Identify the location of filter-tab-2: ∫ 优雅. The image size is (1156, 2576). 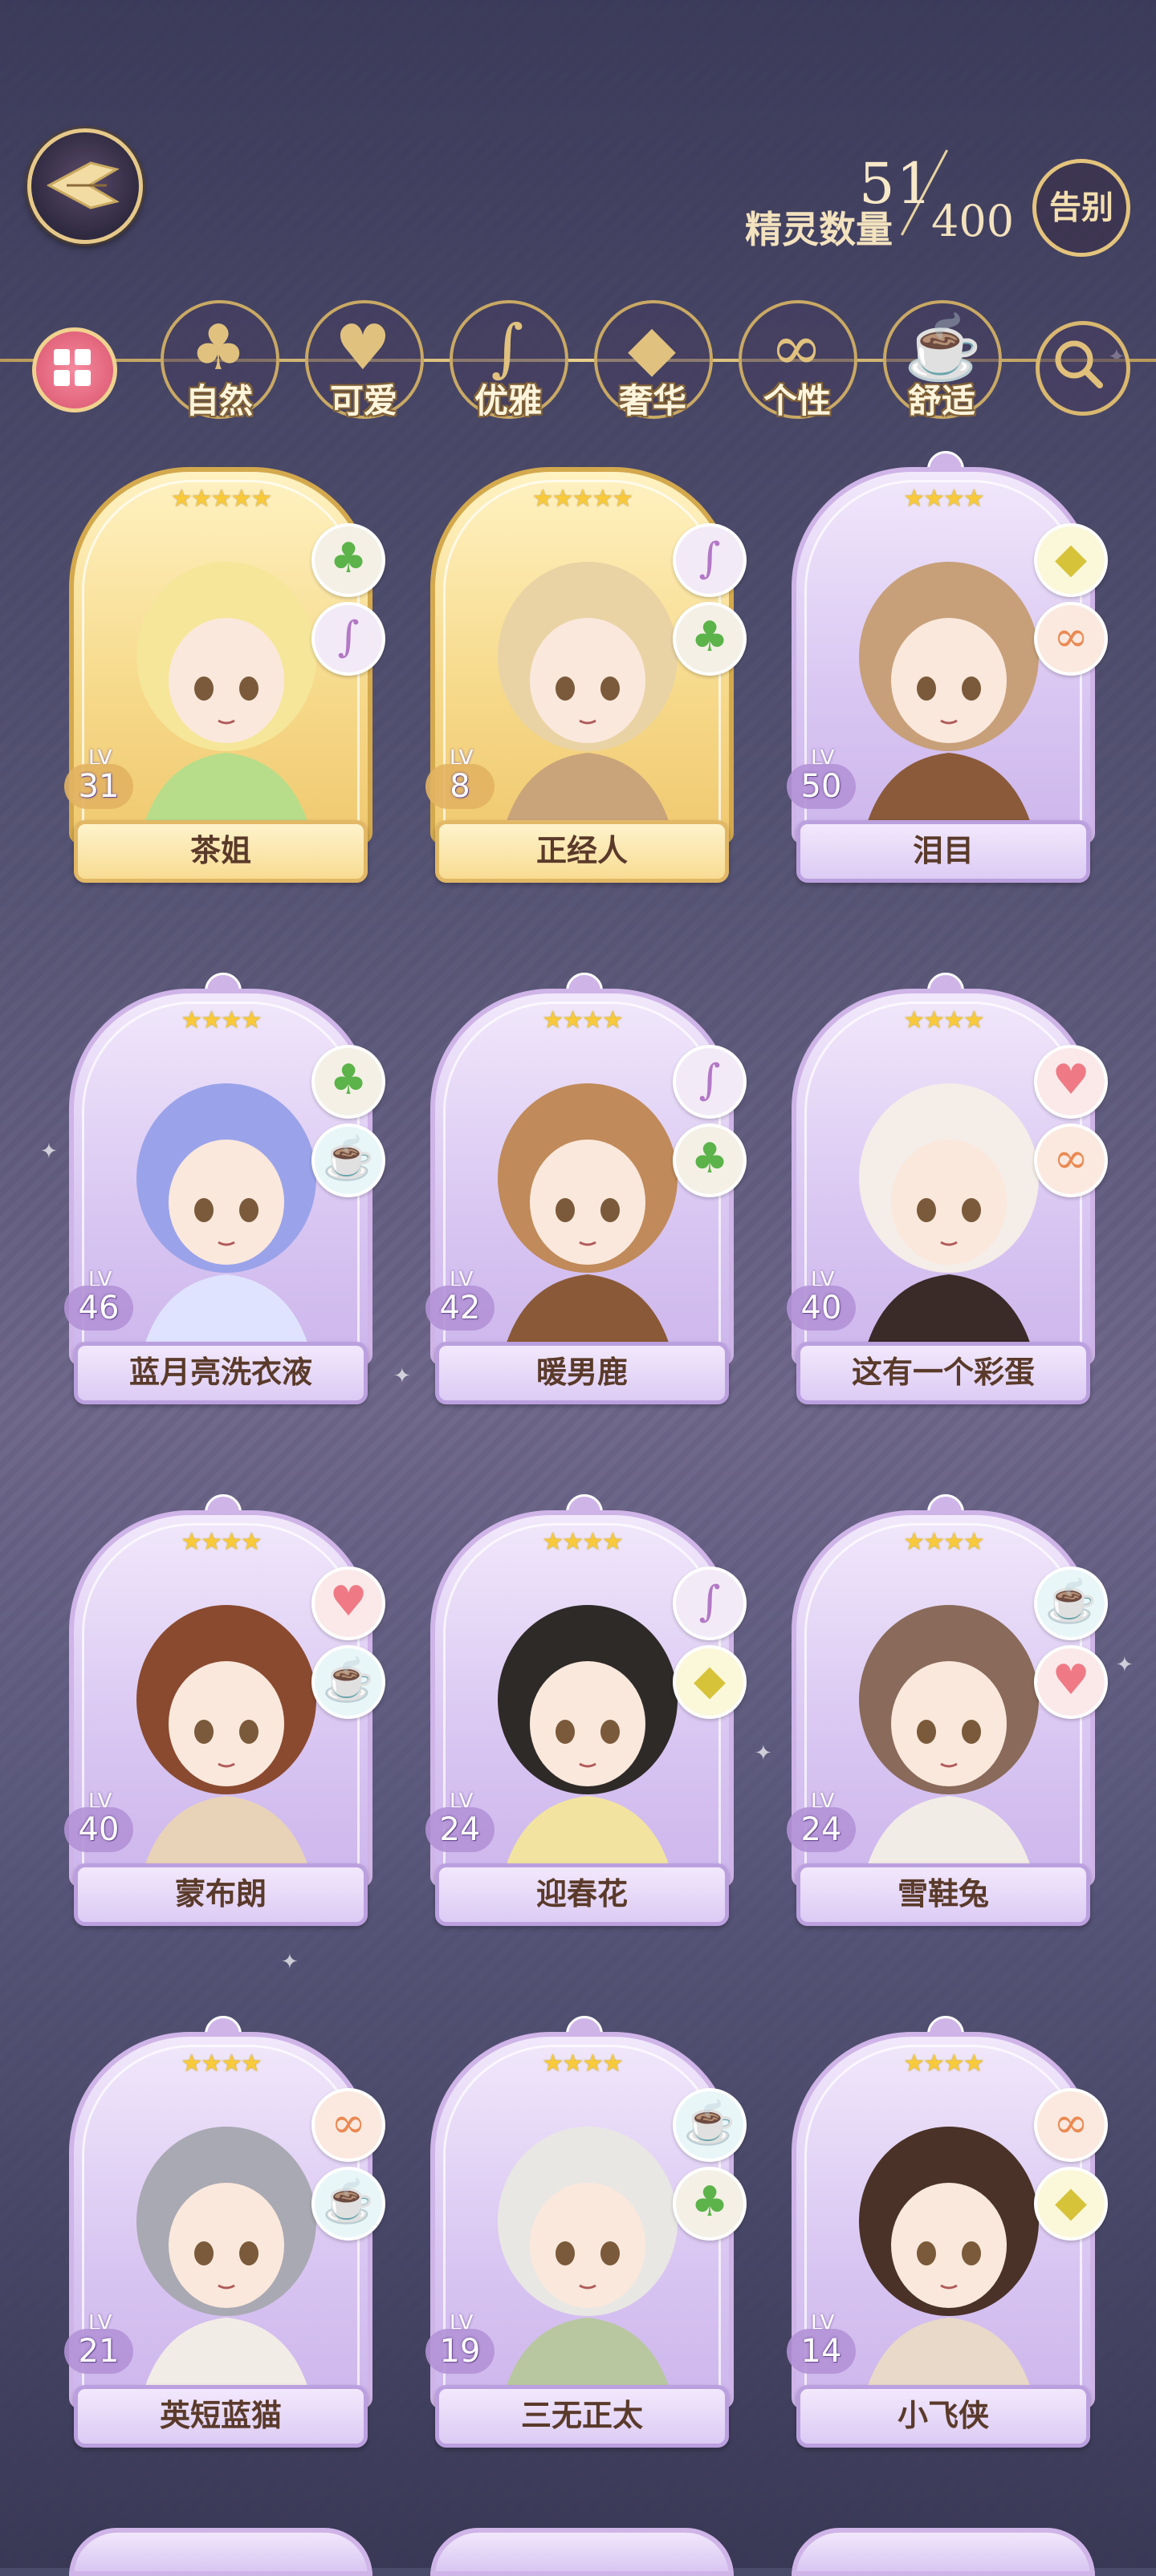
(509, 360).